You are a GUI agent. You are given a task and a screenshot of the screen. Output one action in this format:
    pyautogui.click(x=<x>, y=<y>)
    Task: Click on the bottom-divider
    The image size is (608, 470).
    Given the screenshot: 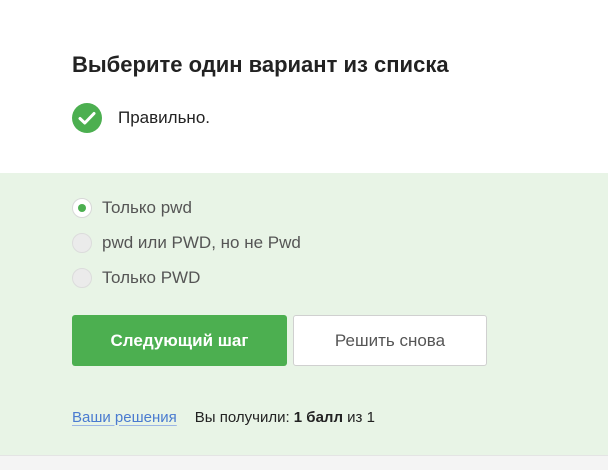 What is the action you would take?
    pyautogui.click(x=304, y=462)
    